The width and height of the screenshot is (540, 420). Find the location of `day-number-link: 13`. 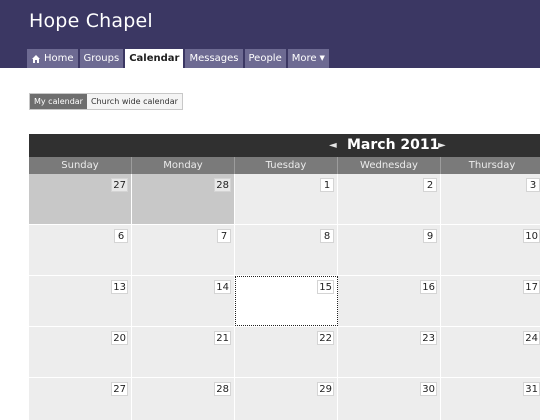

day-number-link: 13 is located at coordinates (119, 287).